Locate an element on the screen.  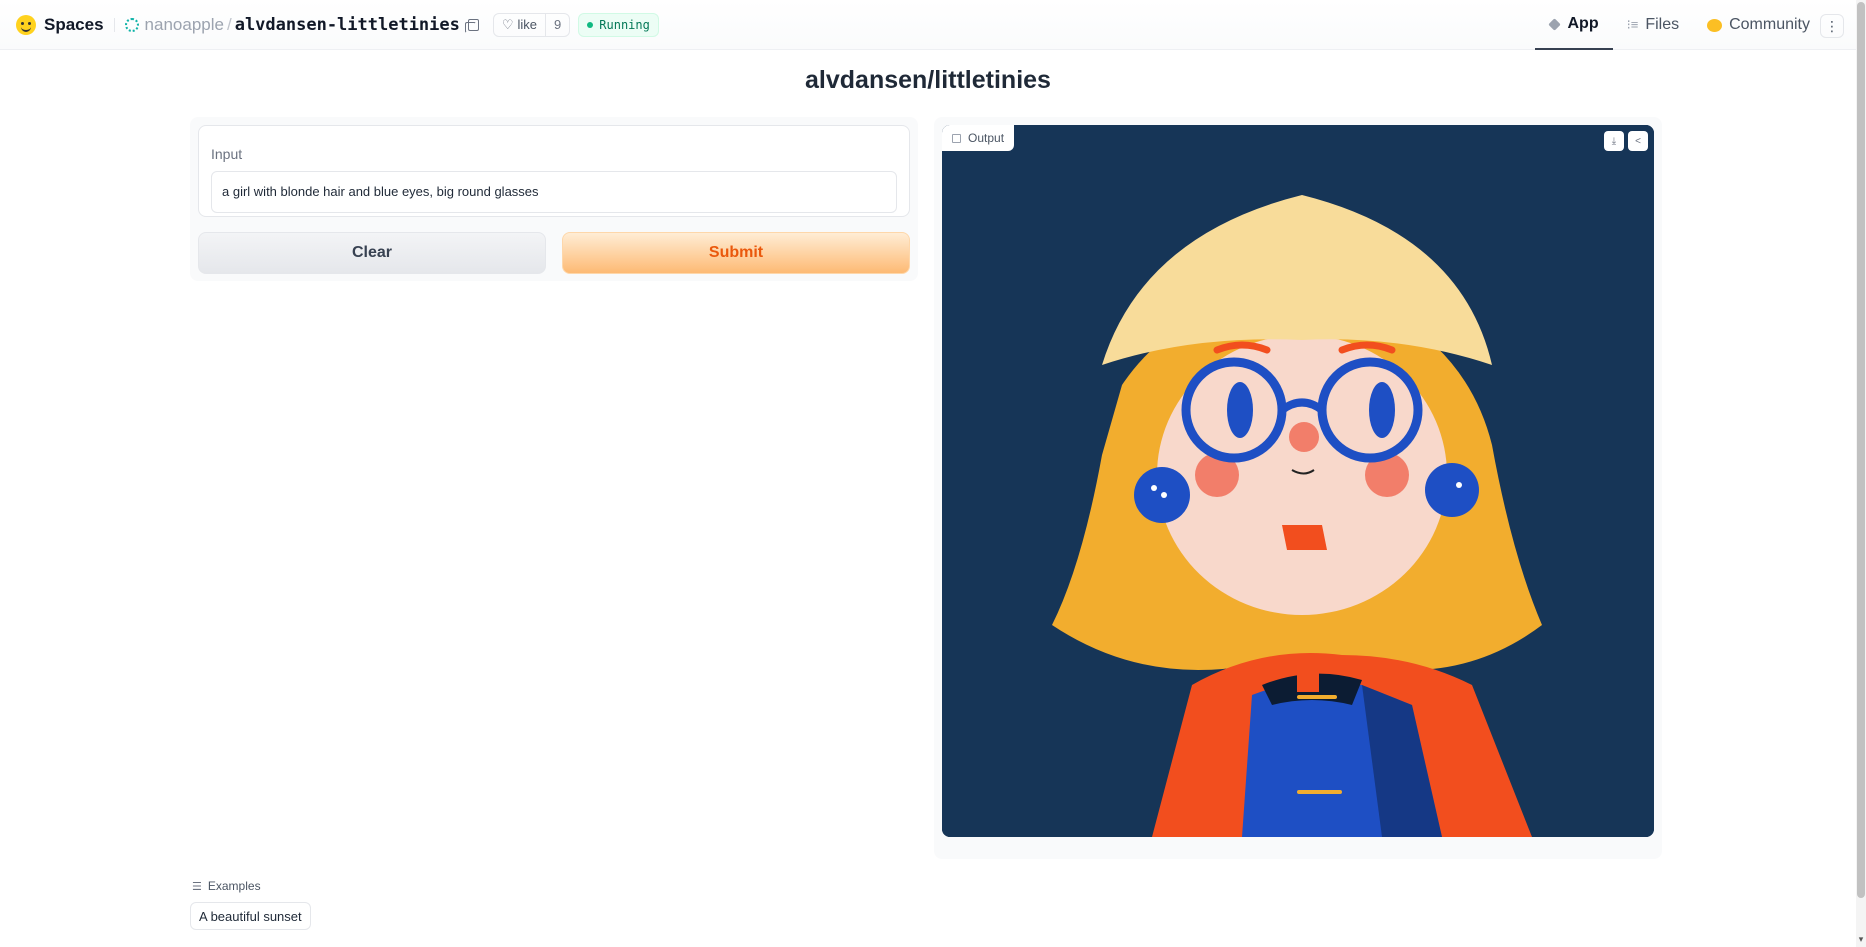
hugging-face-icon is located at coordinates (26, 24).